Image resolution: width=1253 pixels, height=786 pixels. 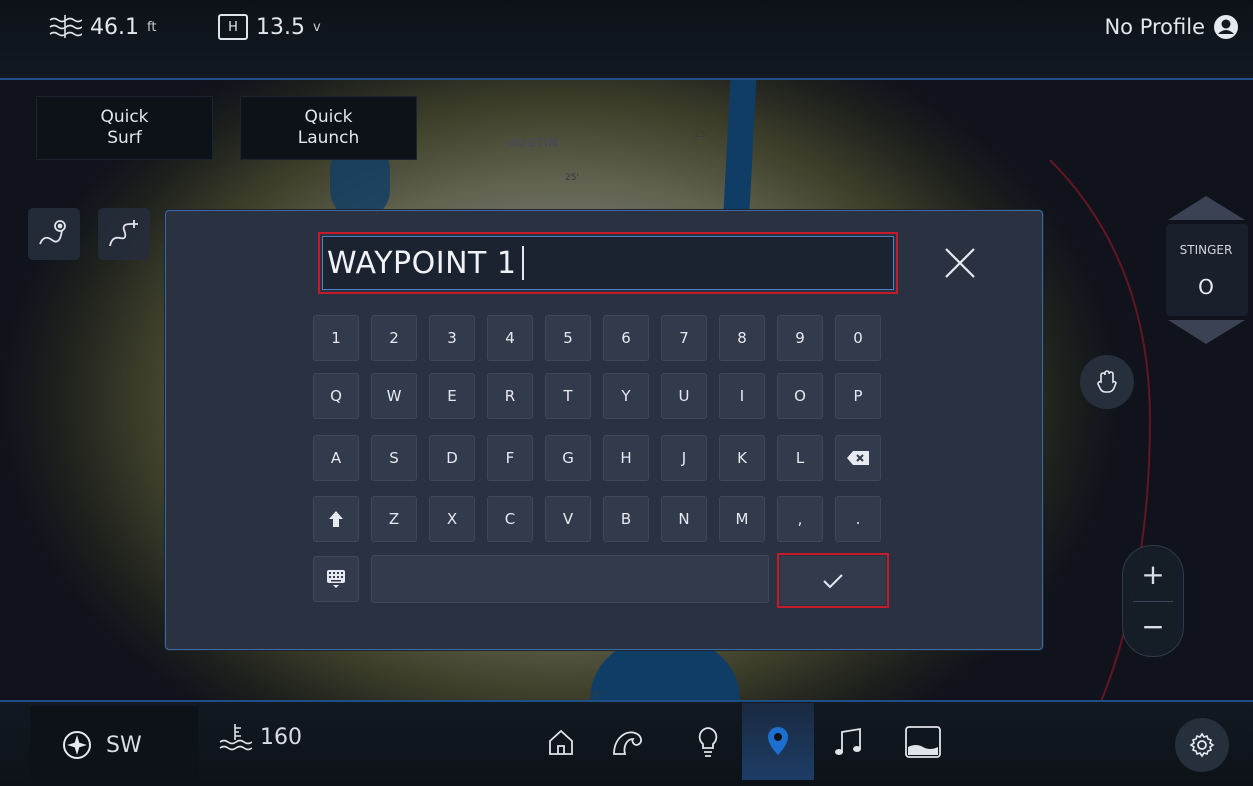 I want to click on nav-map, so click(x=778, y=742).